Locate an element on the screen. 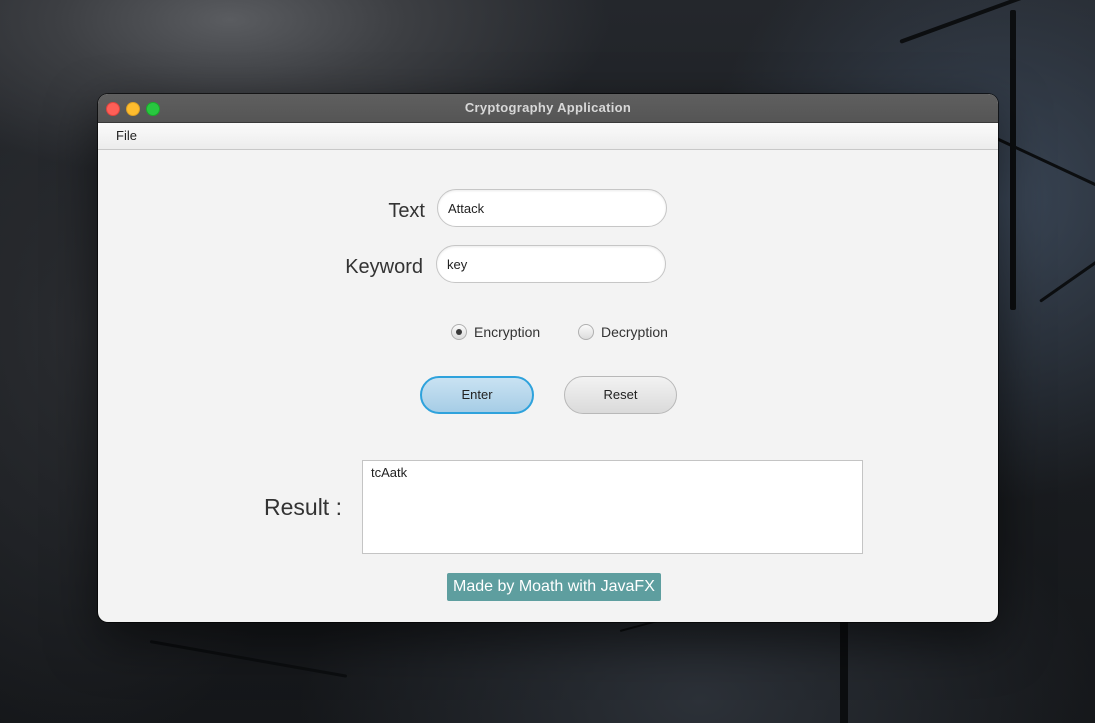 This screenshot has height=723, width=1095. radio-encryption-indicator is located at coordinates (459, 332).